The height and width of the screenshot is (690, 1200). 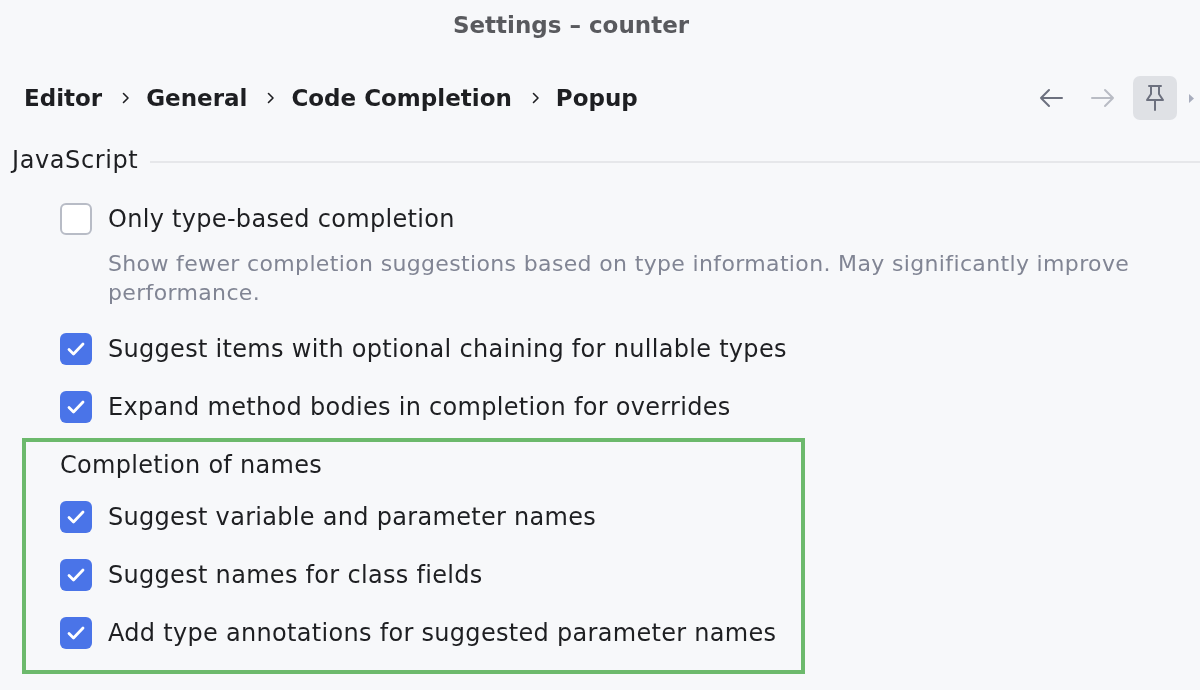 I want to click on right-arrow-icon, so click(x=1103, y=98).